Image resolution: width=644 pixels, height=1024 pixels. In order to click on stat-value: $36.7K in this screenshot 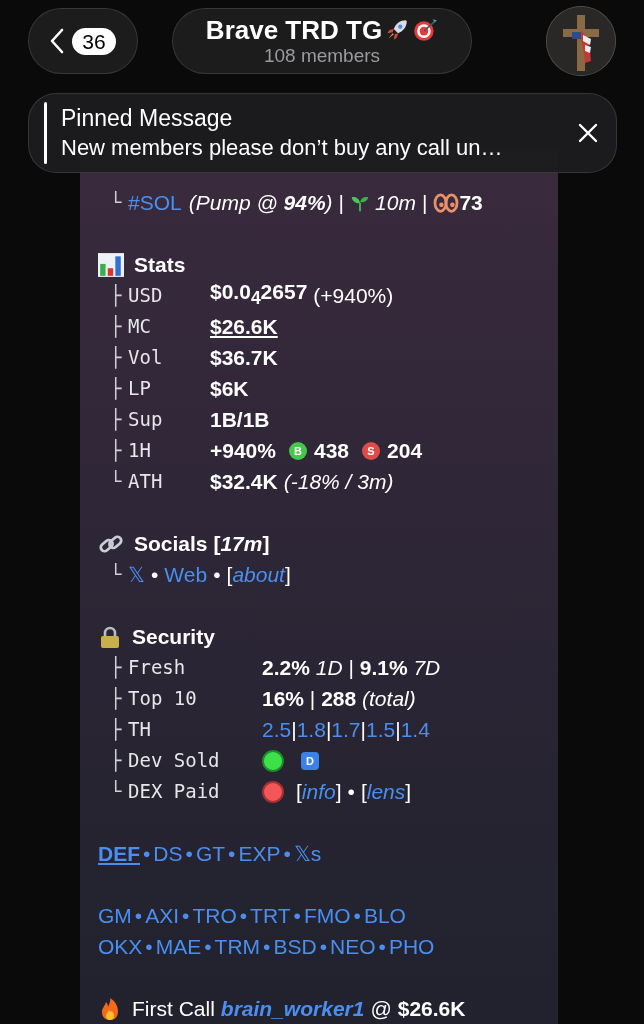, I will do `click(244, 358)`.